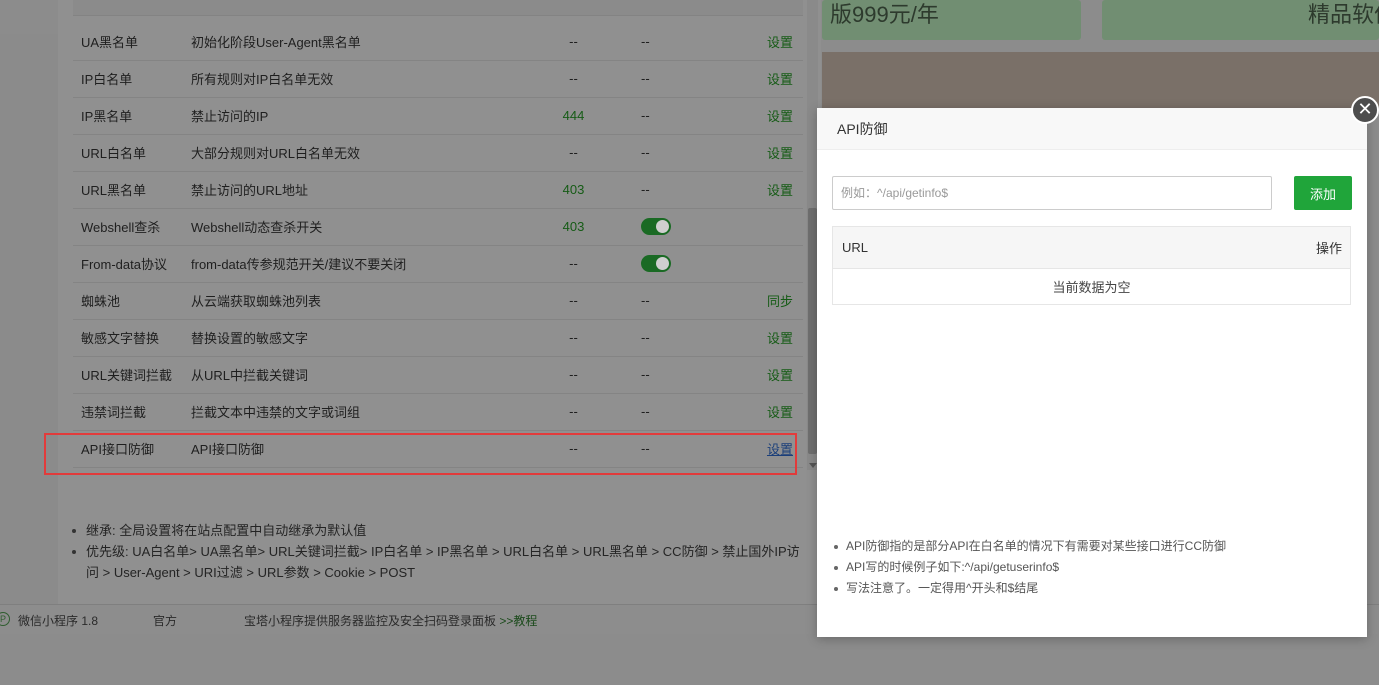 This screenshot has height=685, width=1379. I want to click on rule-action-cell: 同步, so click(772, 300).